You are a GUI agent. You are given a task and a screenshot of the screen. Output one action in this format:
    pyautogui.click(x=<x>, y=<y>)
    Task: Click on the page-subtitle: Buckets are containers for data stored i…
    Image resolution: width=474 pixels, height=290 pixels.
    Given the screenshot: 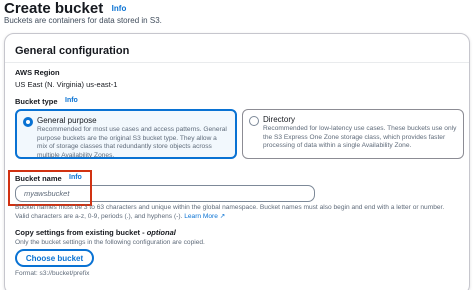 What is the action you would take?
    pyautogui.click(x=83, y=20)
    